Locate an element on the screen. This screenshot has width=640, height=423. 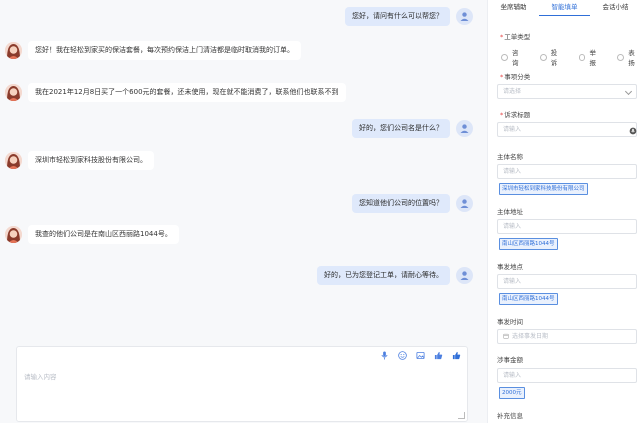
amount-label: 涉事金额 is located at coordinates (510, 360).